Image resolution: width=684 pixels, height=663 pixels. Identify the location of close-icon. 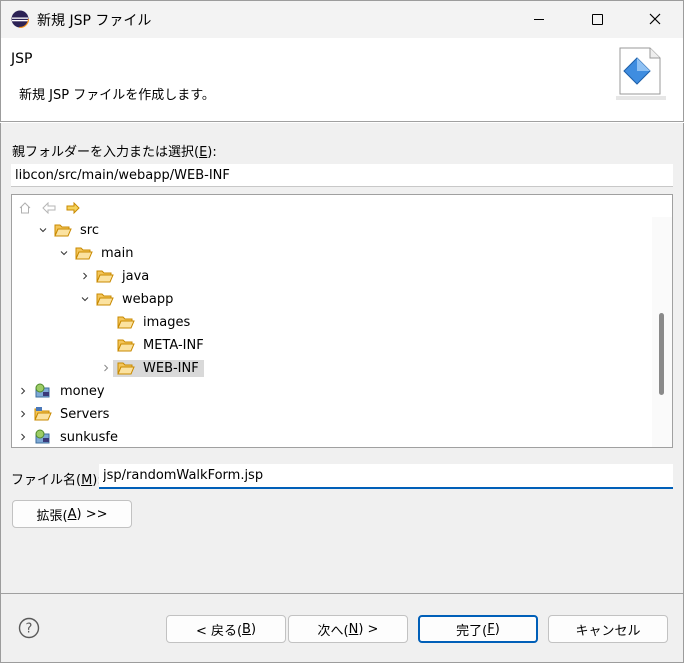
(655, 19).